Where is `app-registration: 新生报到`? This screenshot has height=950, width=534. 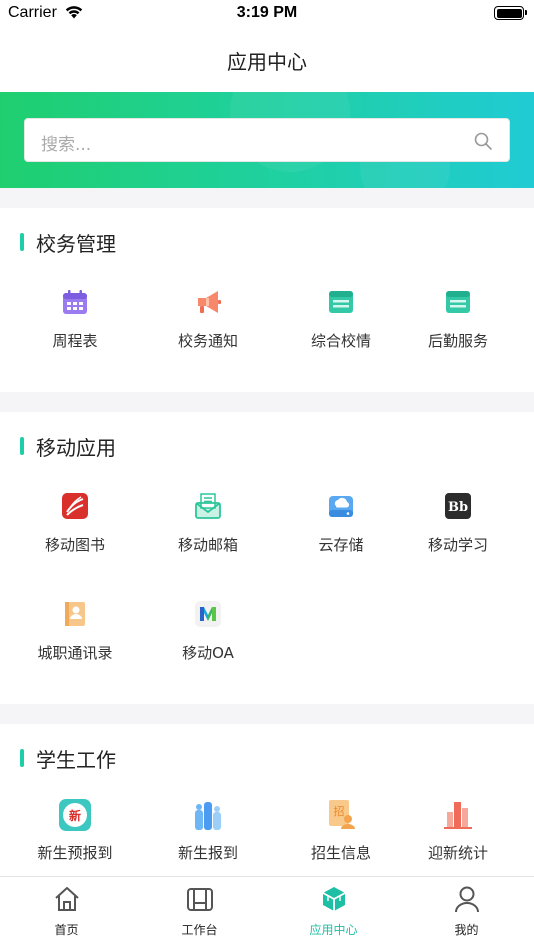 app-registration: 新生报到 is located at coordinates (208, 835).